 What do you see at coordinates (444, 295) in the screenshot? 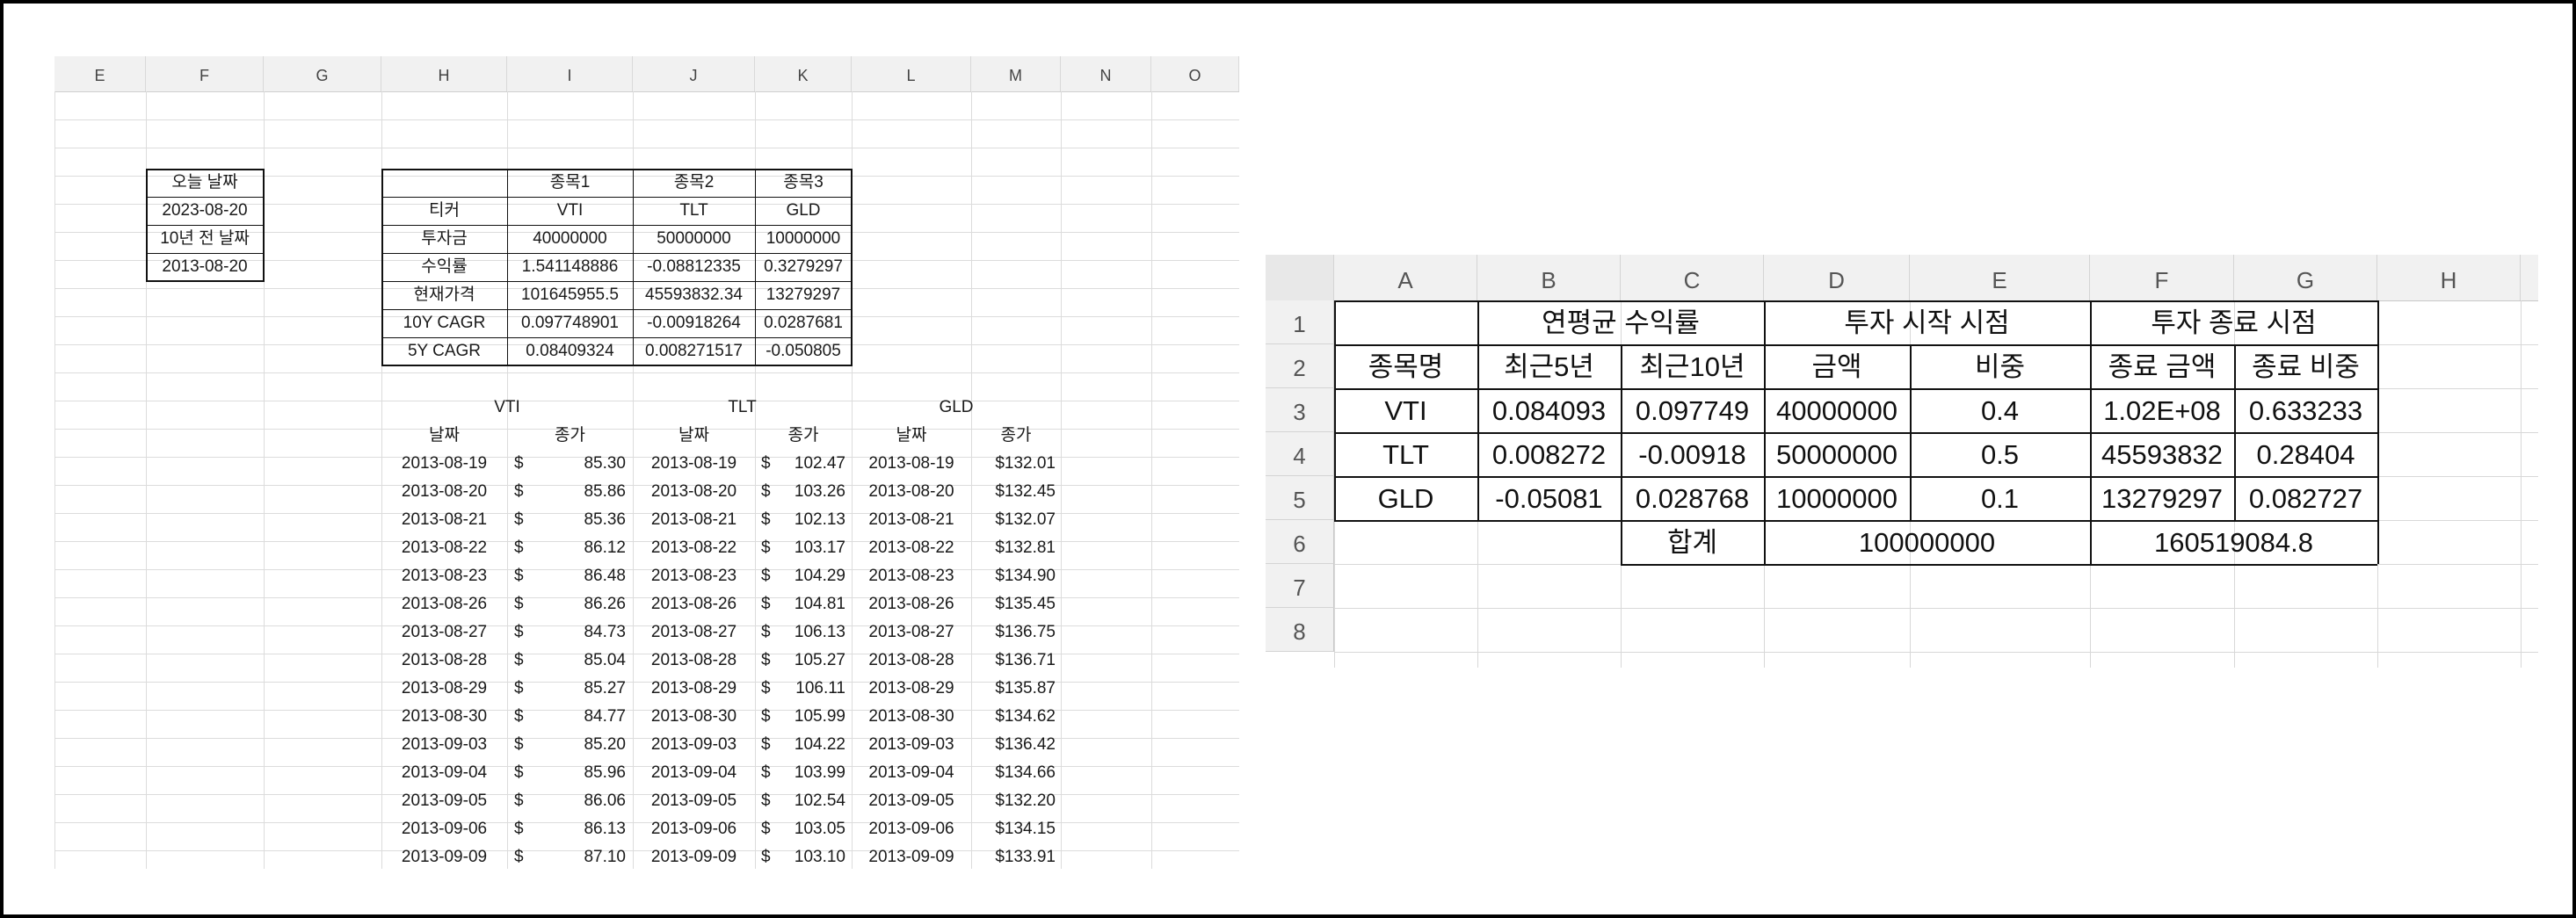
I see `summary-row-label: 현재가격` at bounding box center [444, 295].